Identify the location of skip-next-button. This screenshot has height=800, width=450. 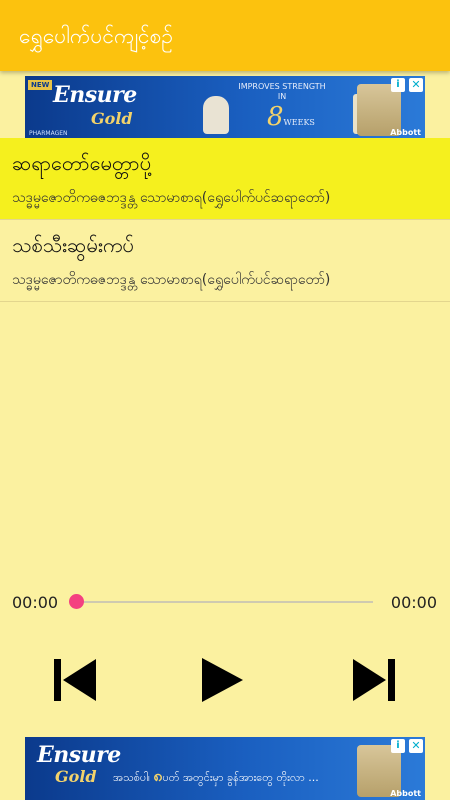
(373, 680).